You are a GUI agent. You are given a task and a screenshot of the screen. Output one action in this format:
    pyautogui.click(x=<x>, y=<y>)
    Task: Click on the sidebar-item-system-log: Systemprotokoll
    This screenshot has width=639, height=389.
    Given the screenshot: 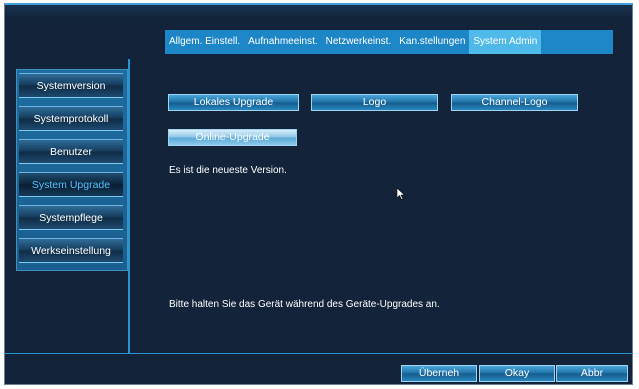 What is the action you would take?
    pyautogui.click(x=71, y=118)
    